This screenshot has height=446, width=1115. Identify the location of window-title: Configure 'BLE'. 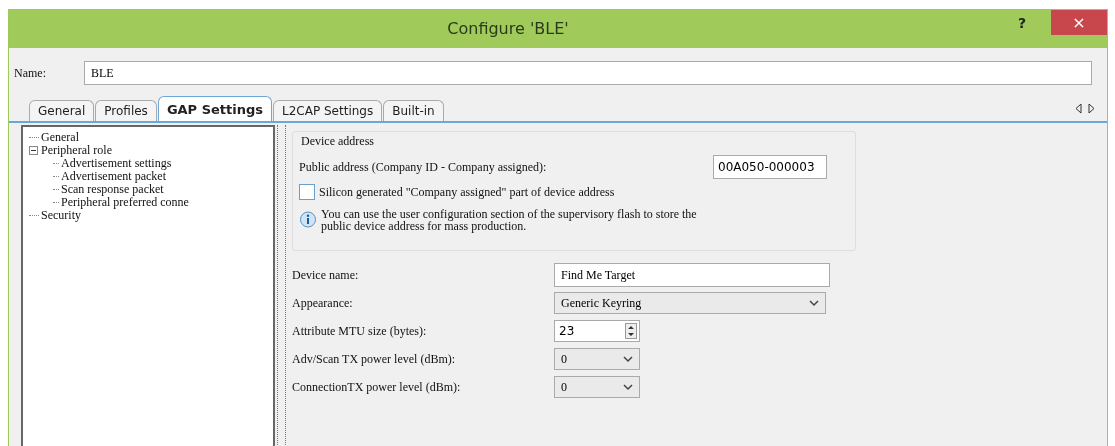
(508, 29).